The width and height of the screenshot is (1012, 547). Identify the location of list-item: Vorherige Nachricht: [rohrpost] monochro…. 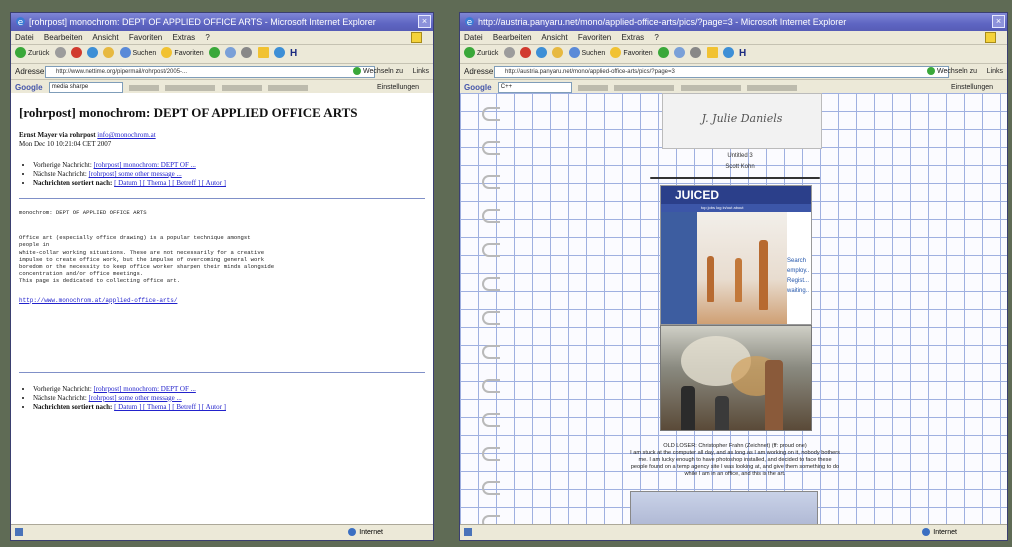
(229, 389).